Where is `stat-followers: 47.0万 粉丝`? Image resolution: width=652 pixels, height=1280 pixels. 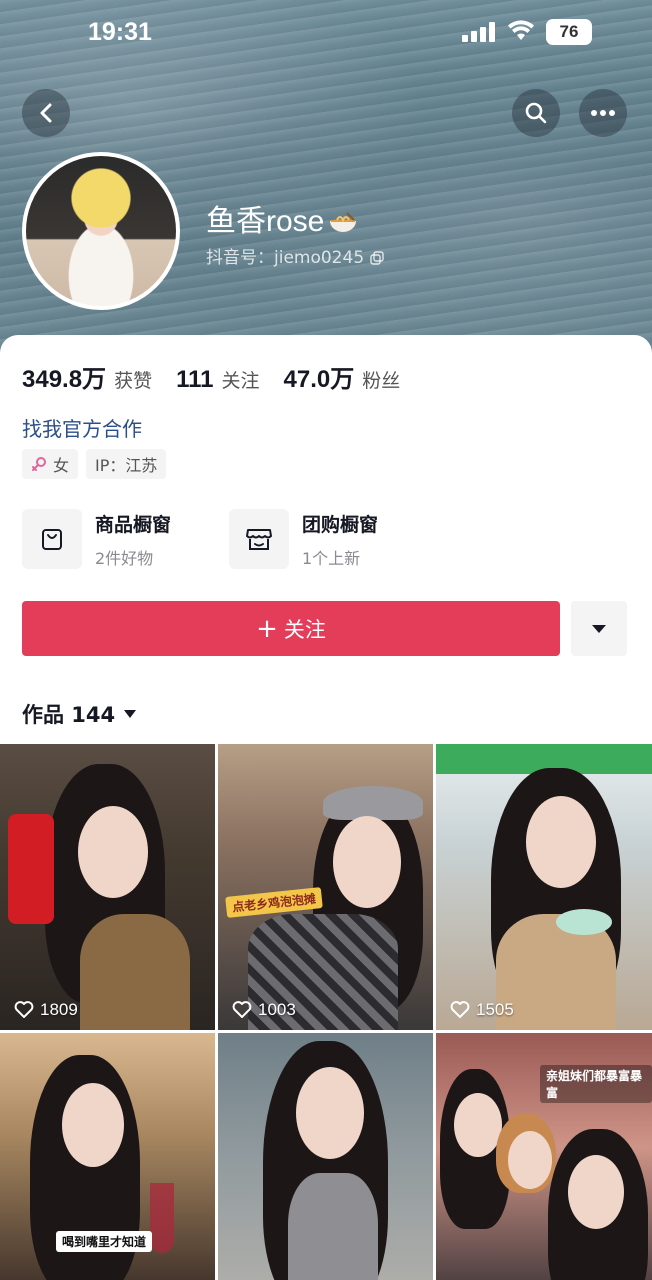 stat-followers: 47.0万 粉丝 is located at coordinates (342, 376).